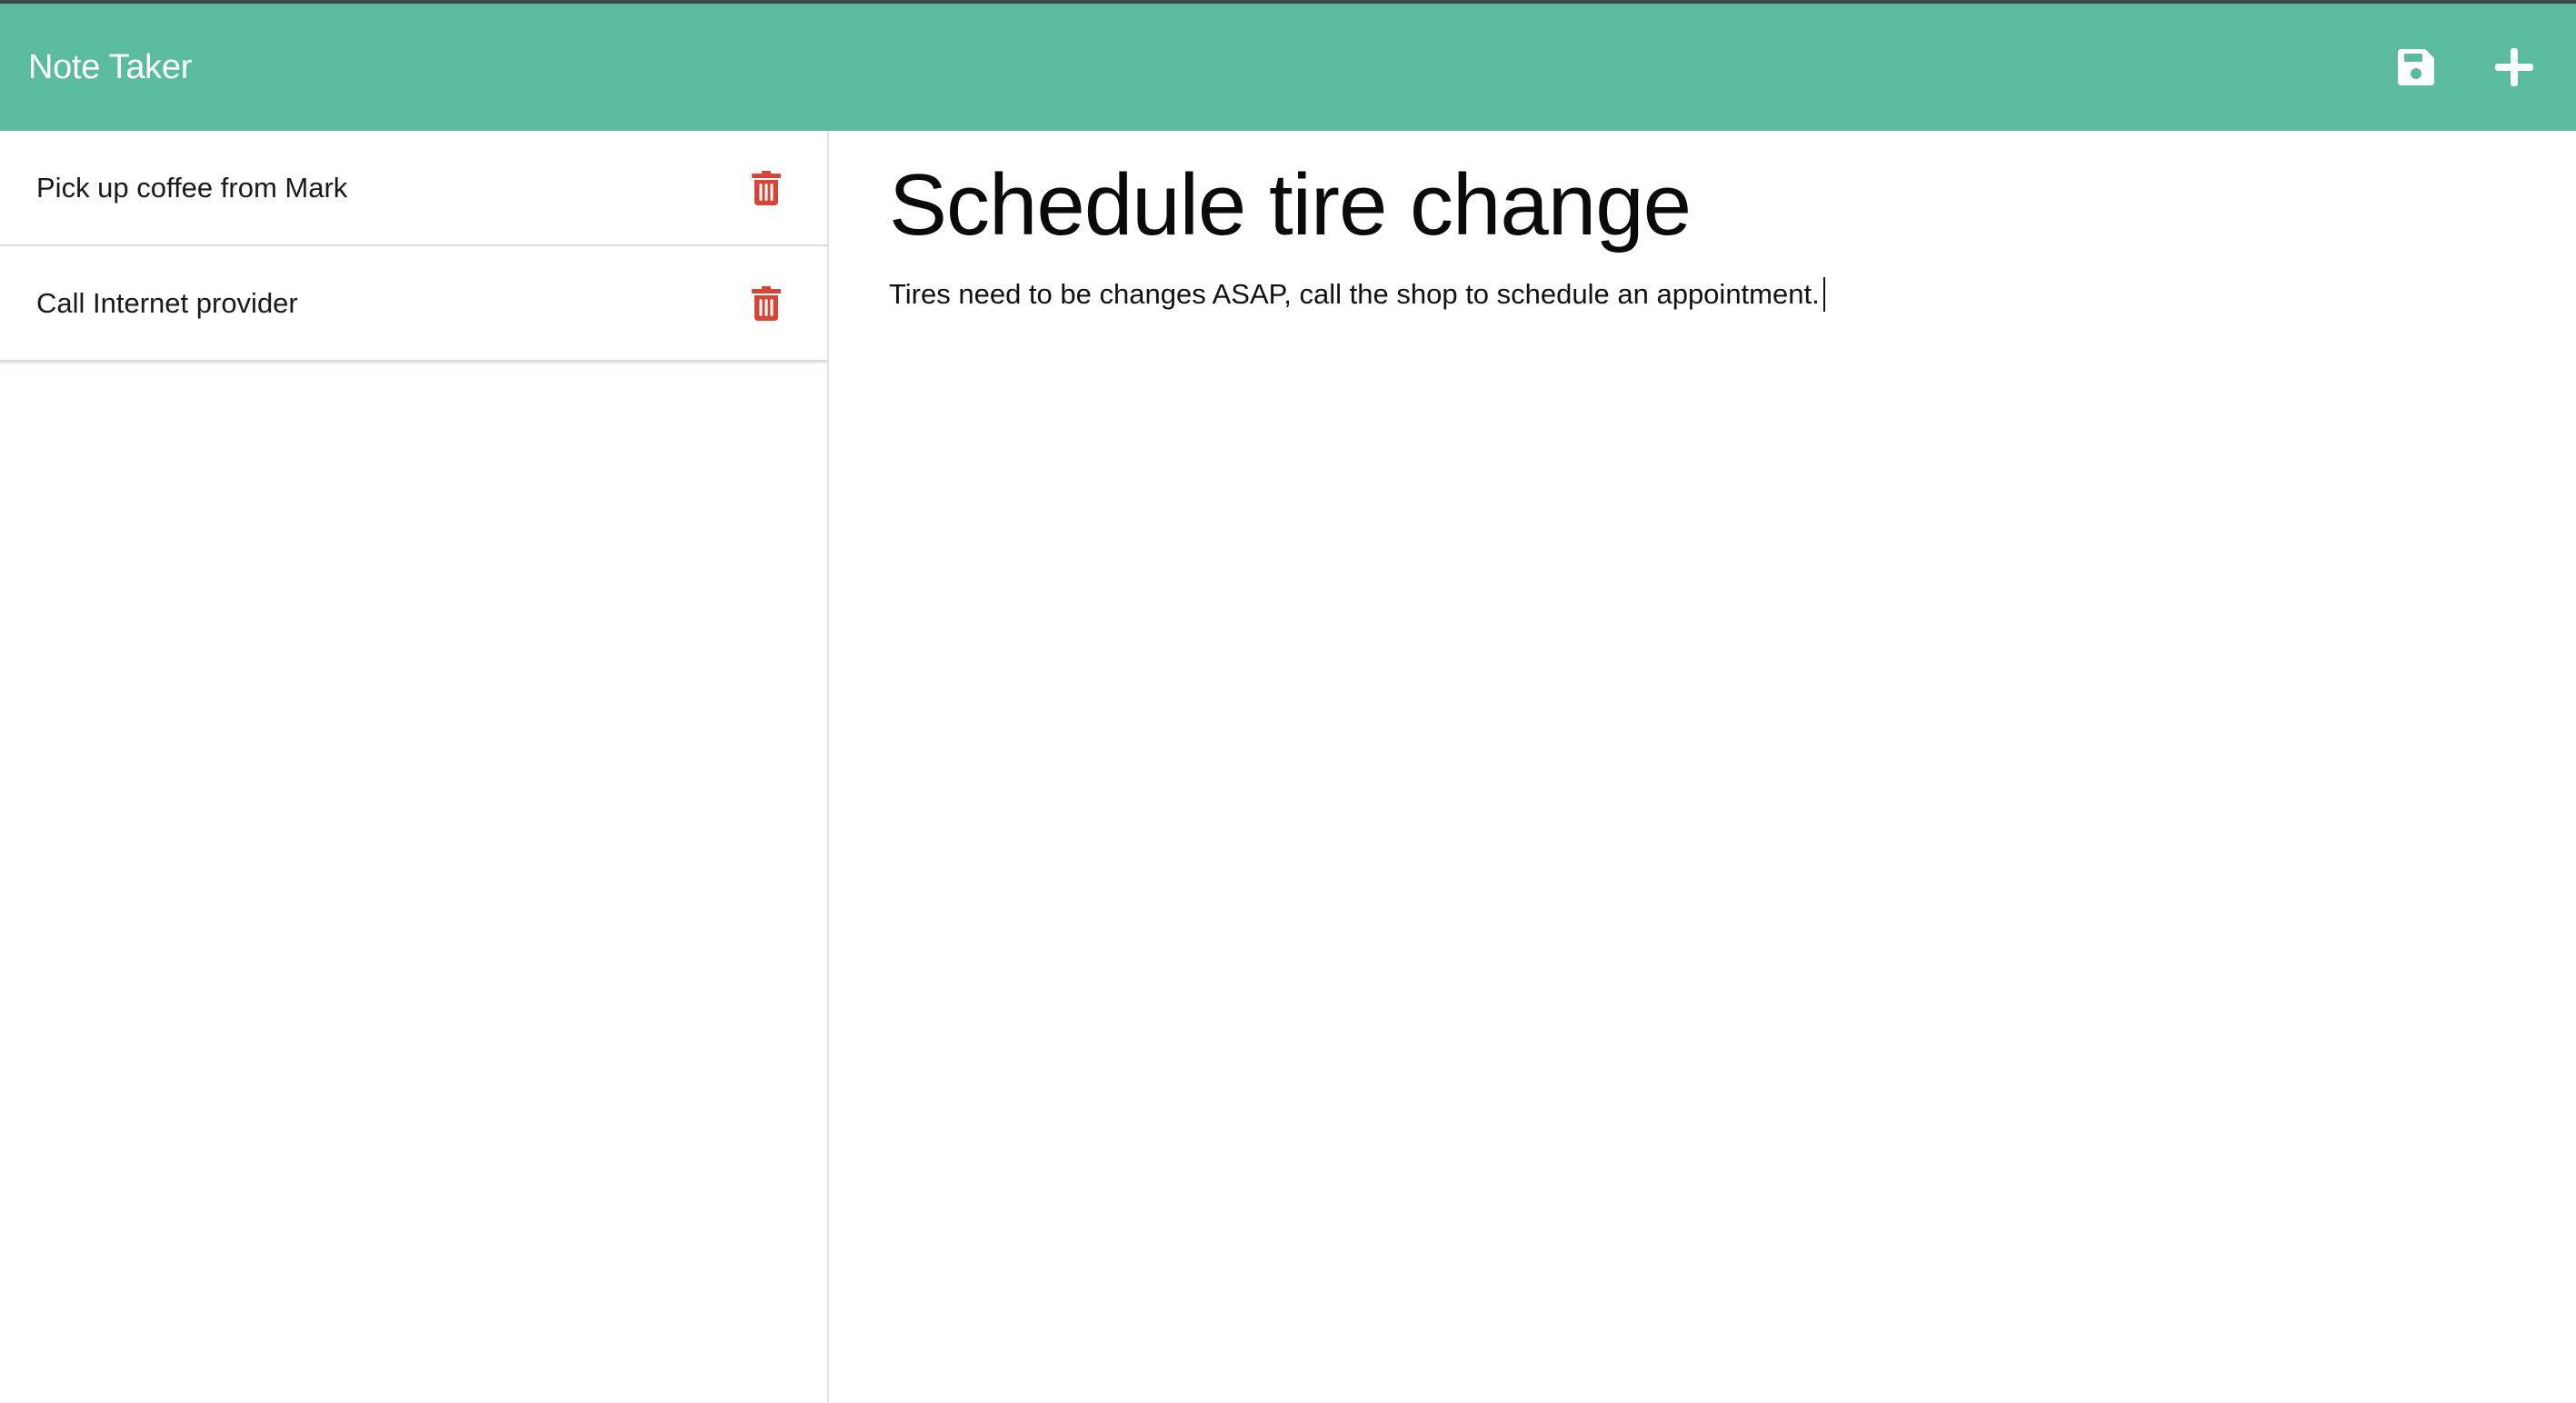  What do you see at coordinates (167, 302) in the screenshot?
I see `note-list-title: Call Internet provider` at bounding box center [167, 302].